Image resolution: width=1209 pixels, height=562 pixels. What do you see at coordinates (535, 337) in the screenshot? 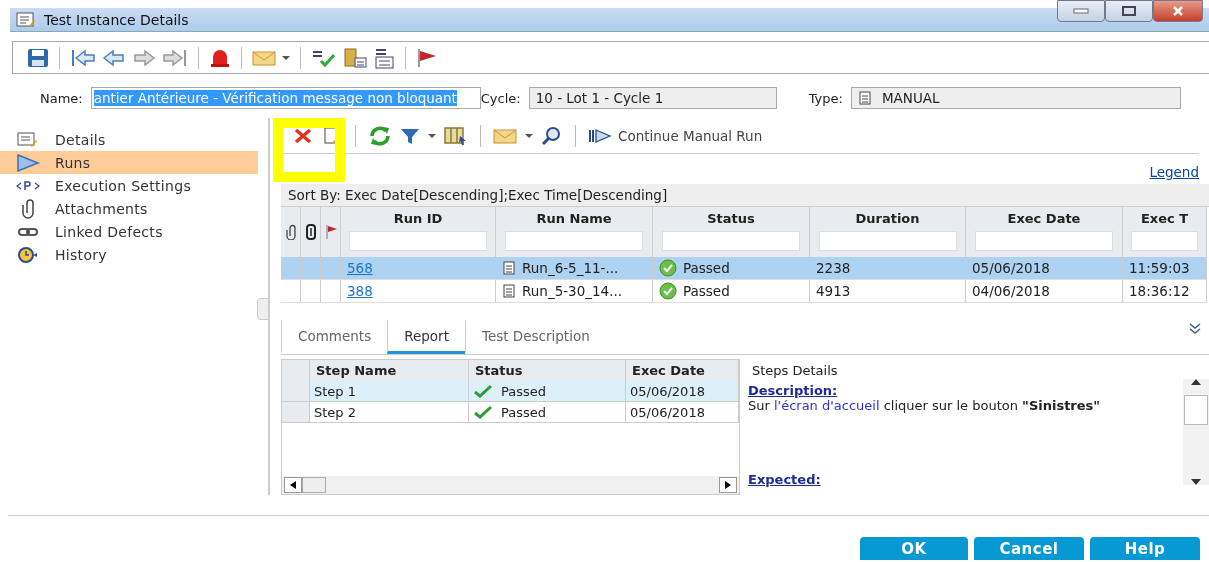
I see `tab: Test Description` at bounding box center [535, 337].